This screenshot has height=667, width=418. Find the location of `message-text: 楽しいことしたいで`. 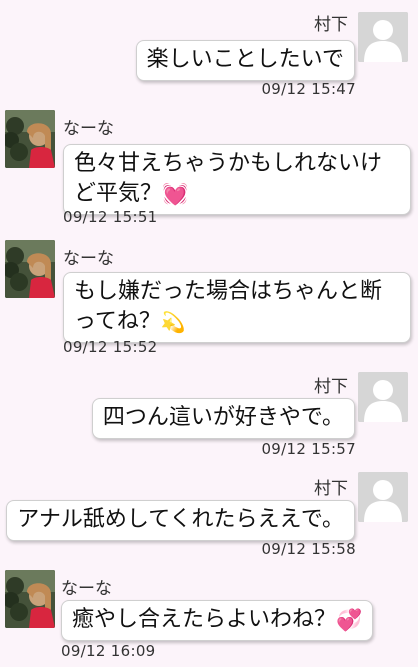

message-text: 楽しいことしたいで is located at coordinates (245, 59).